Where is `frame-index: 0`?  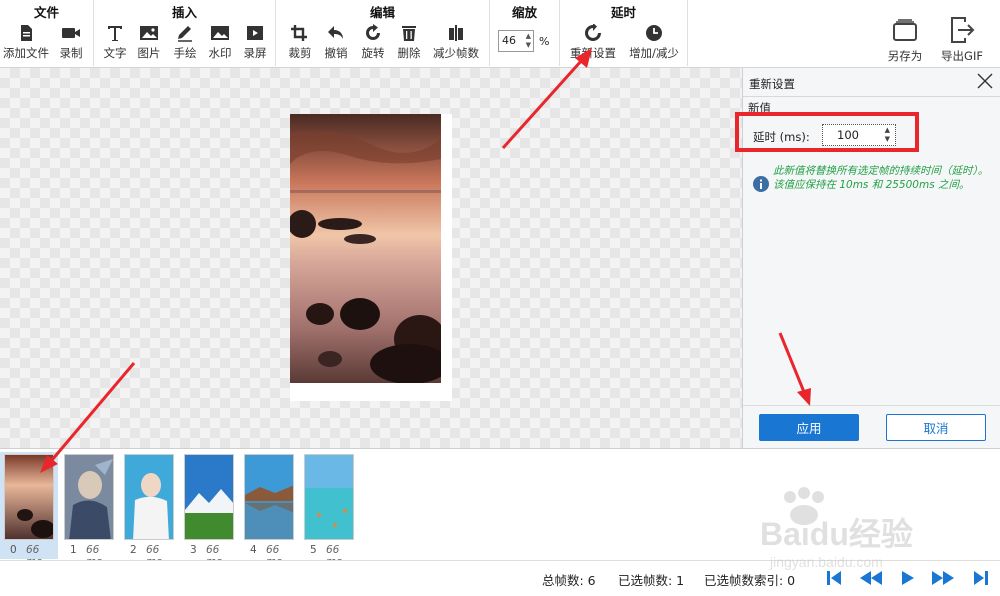 frame-index: 0 is located at coordinates (13, 550).